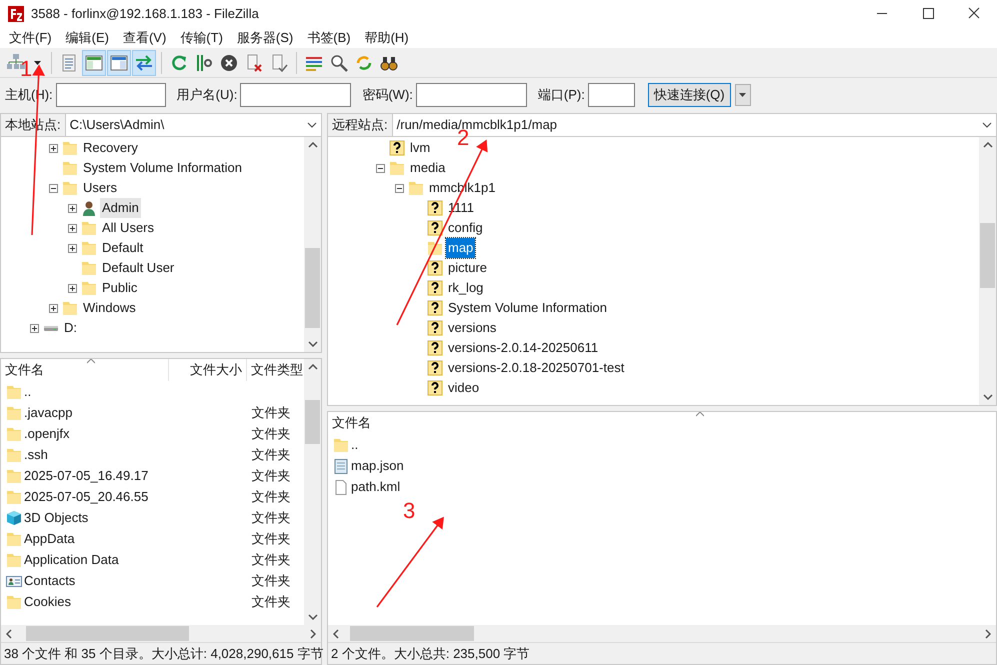  Describe the element at coordinates (87, 37) in the screenshot. I see `menu-item: 编辑(E)` at that location.